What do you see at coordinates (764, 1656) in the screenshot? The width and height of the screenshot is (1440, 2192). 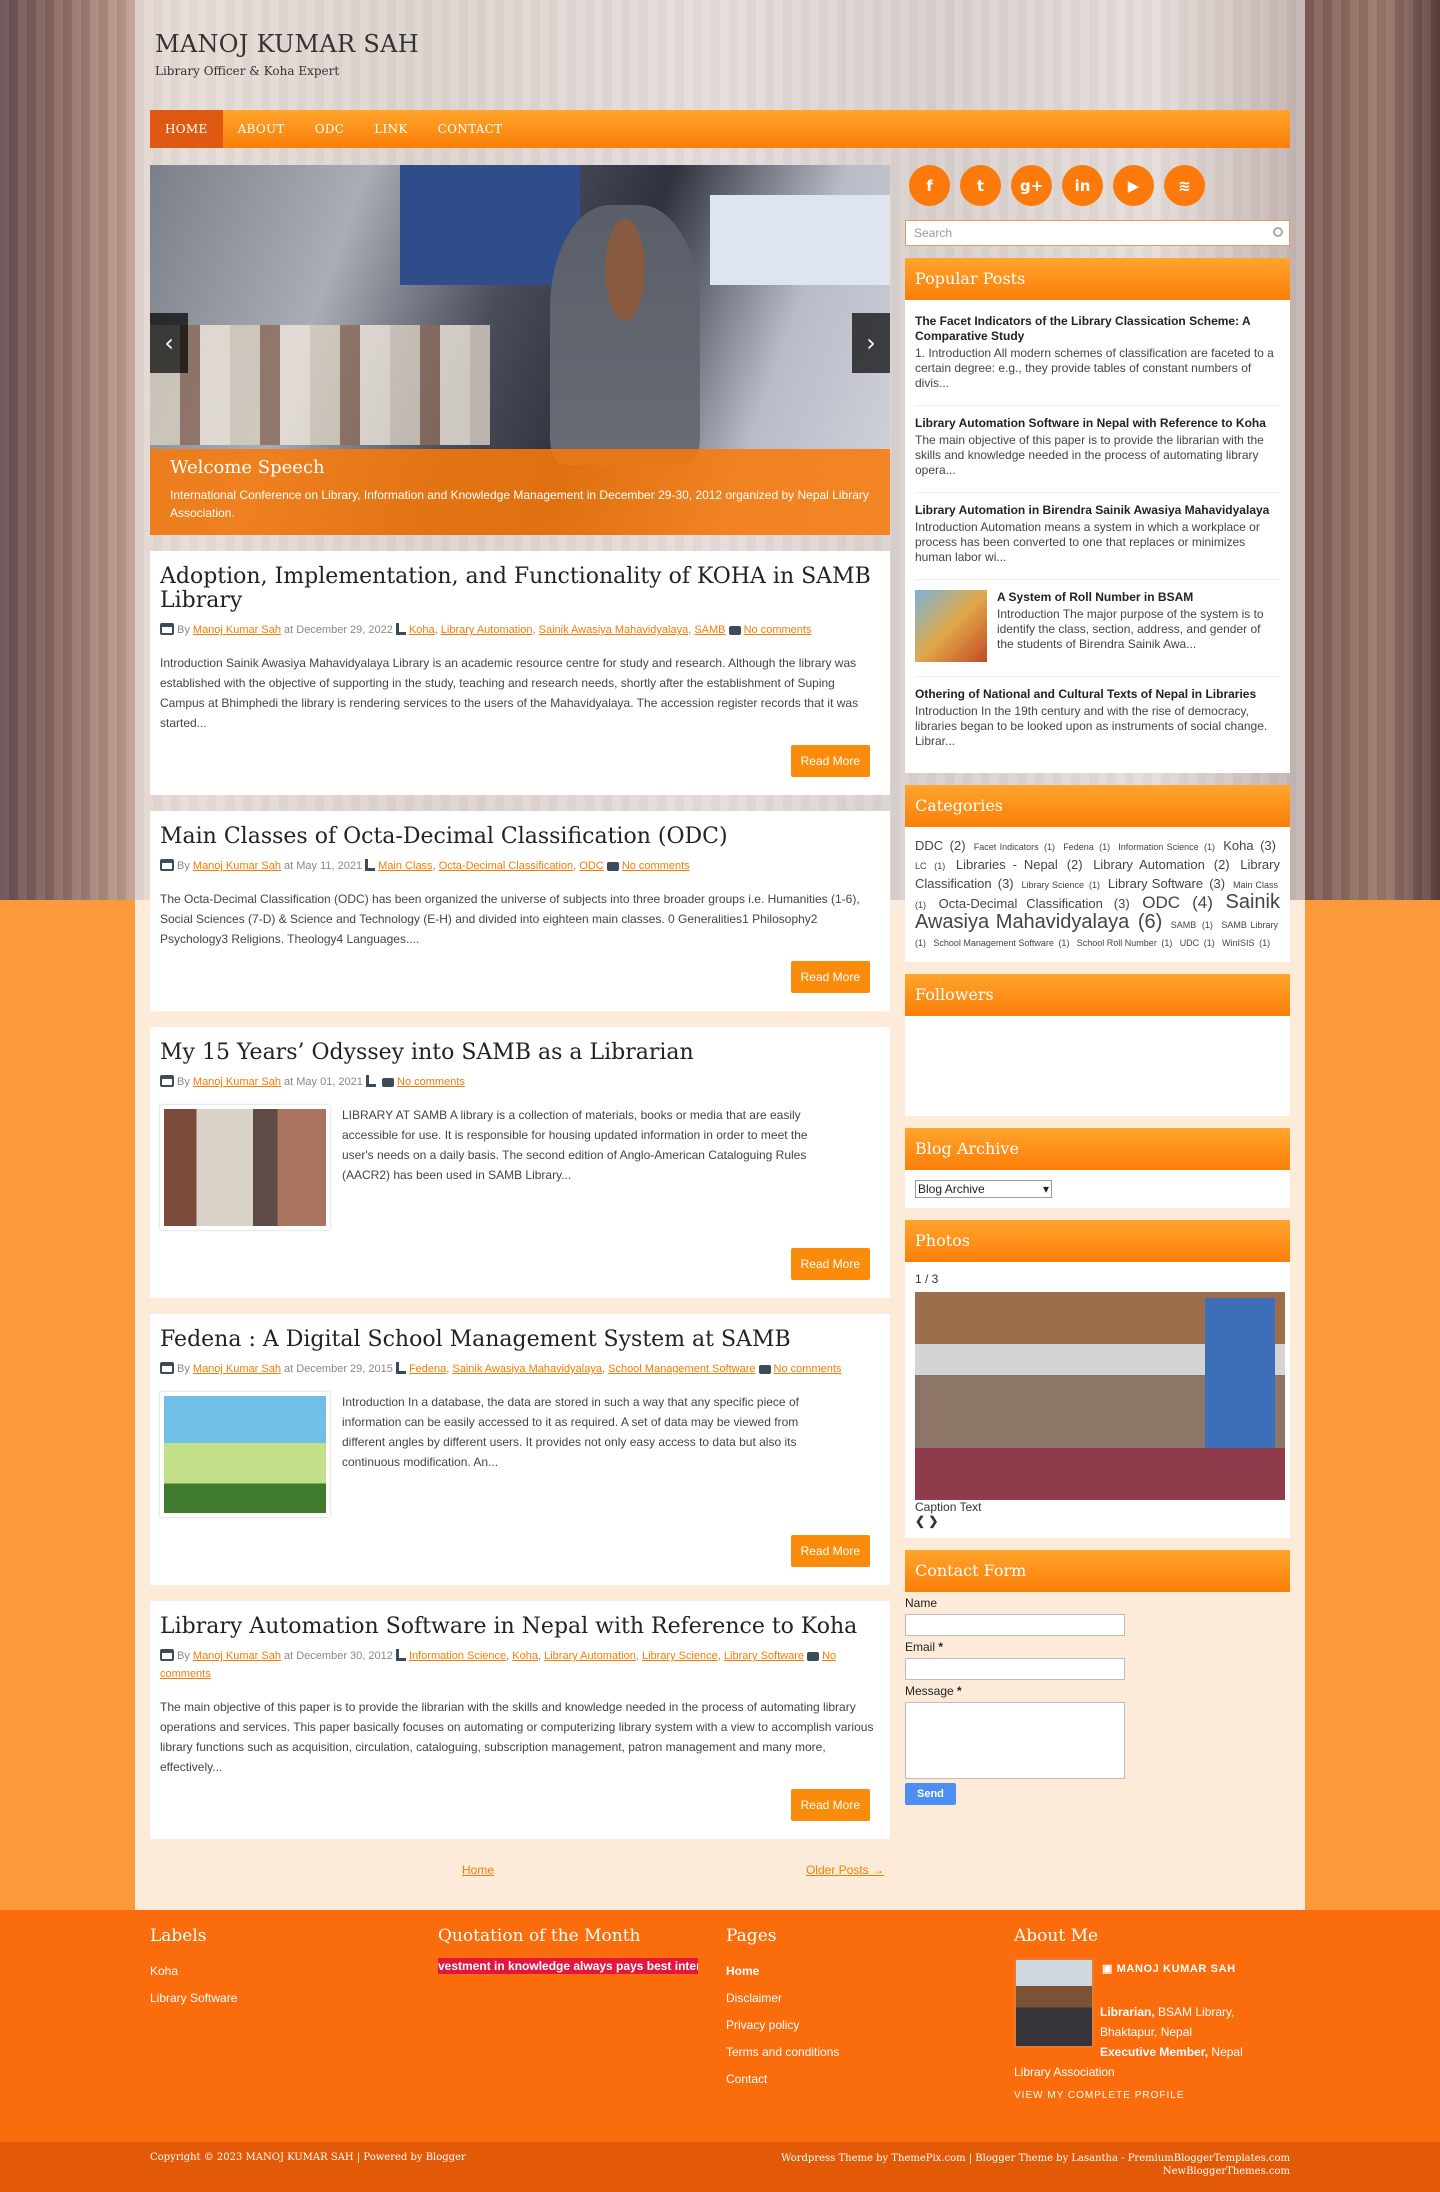 I see `post-label-link: Library Software` at bounding box center [764, 1656].